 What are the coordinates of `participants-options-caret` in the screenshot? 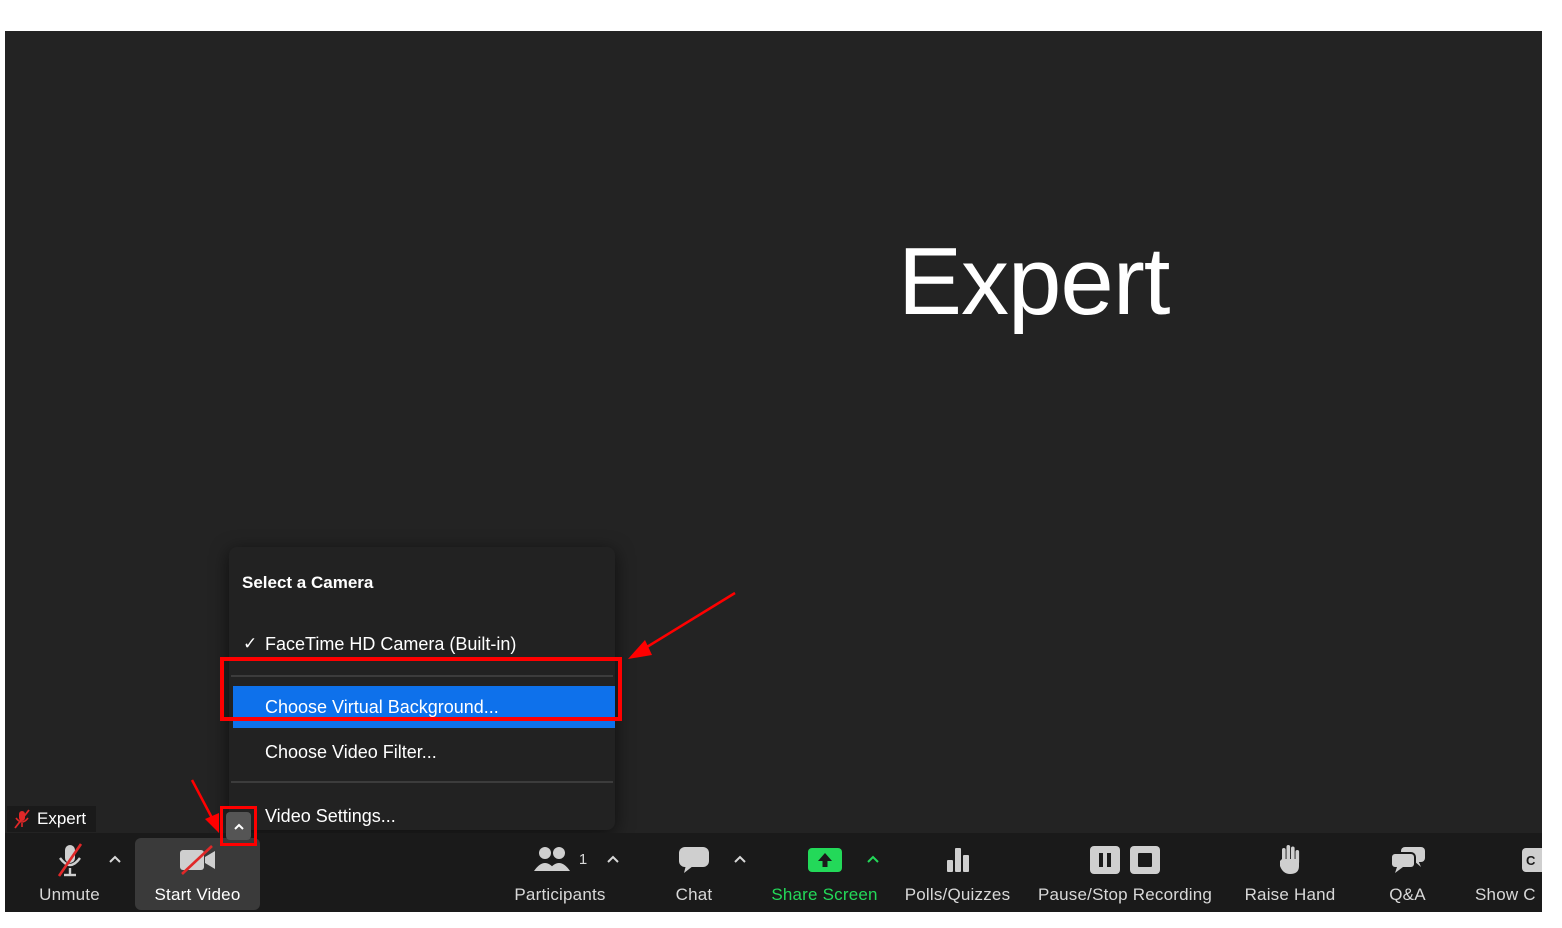 It's located at (613, 858).